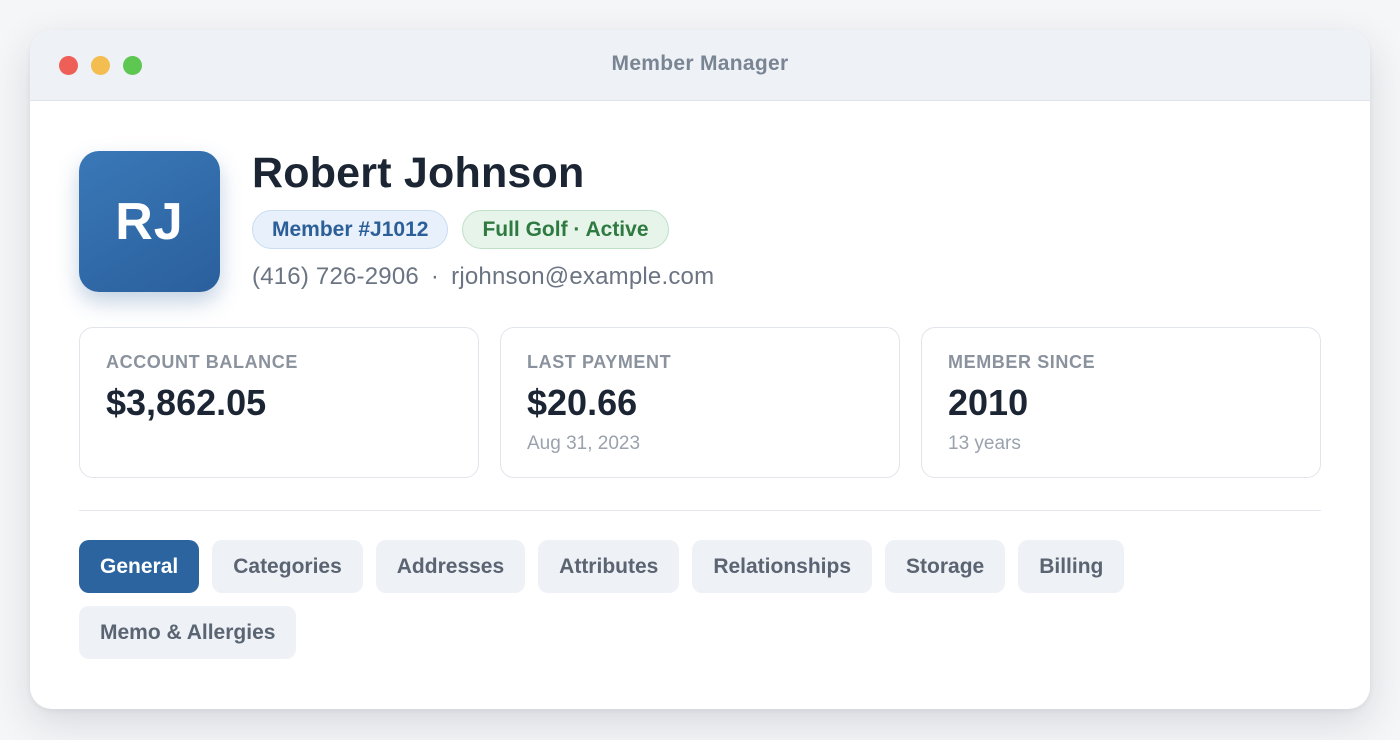  Describe the element at coordinates (609, 566) in the screenshot. I see `tab-attributes: Attributes` at that location.